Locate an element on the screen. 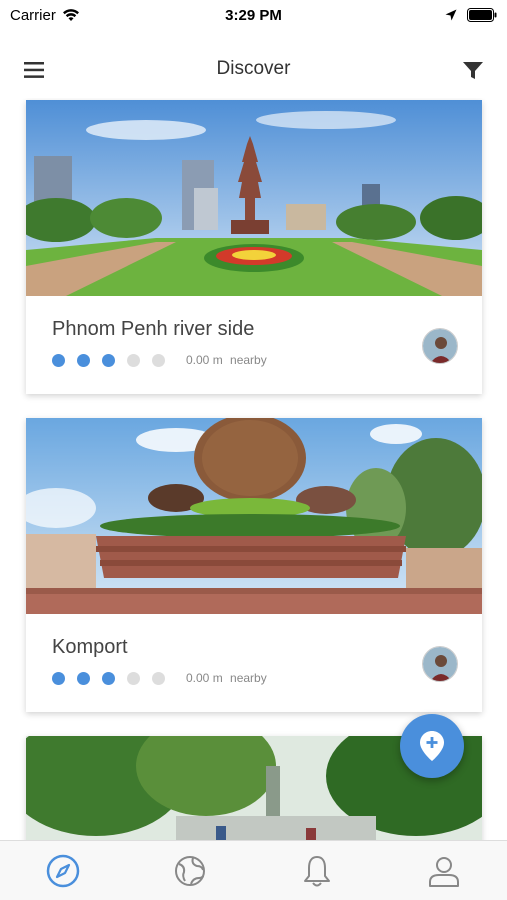  status-right is located at coordinates (471, 15).